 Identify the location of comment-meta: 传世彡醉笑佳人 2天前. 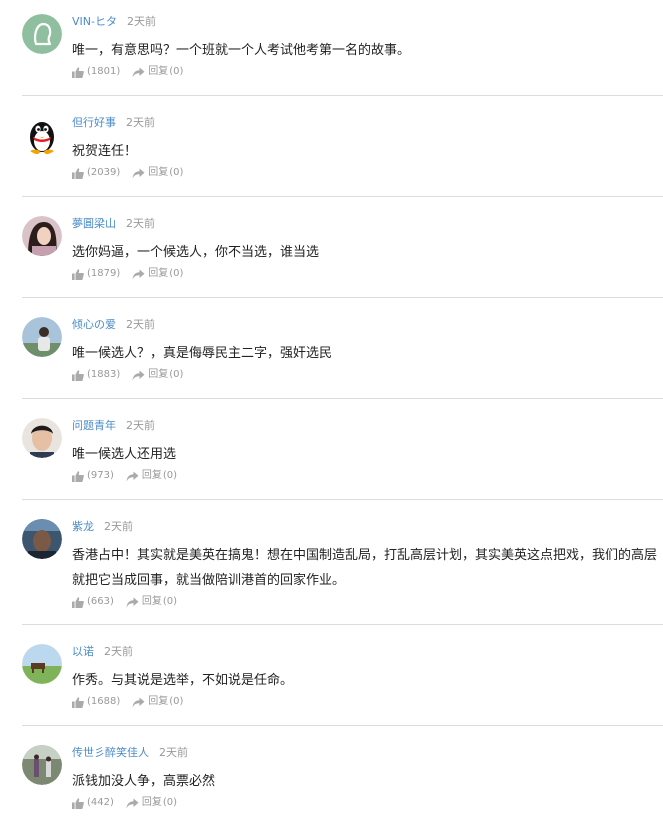
(130, 753).